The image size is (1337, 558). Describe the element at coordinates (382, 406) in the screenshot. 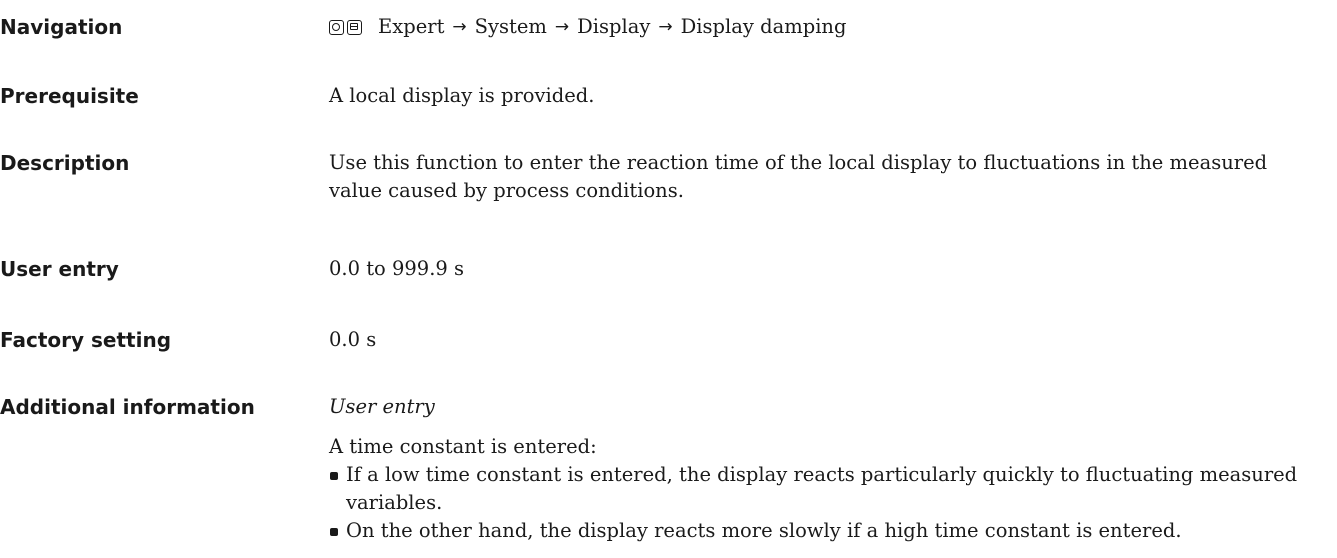

I see `additional-information-subheading: User entry` at that location.